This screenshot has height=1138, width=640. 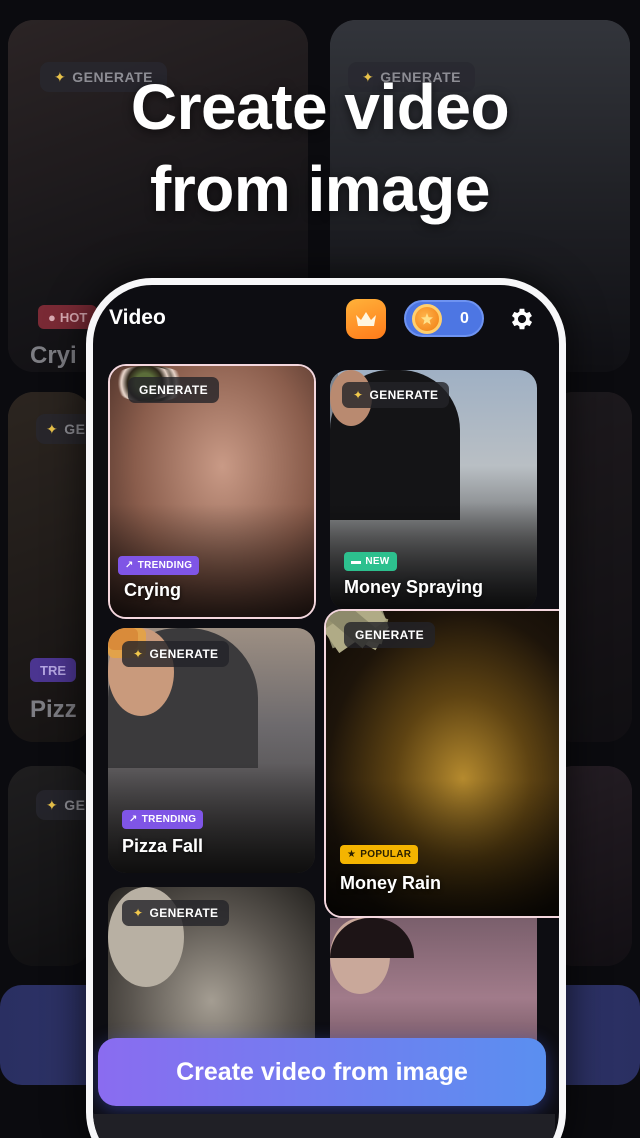 What do you see at coordinates (433, 490) in the screenshot?
I see `effect-card-money-spraying: ✦ GENERATE ▬ NEW Money Spraying` at bounding box center [433, 490].